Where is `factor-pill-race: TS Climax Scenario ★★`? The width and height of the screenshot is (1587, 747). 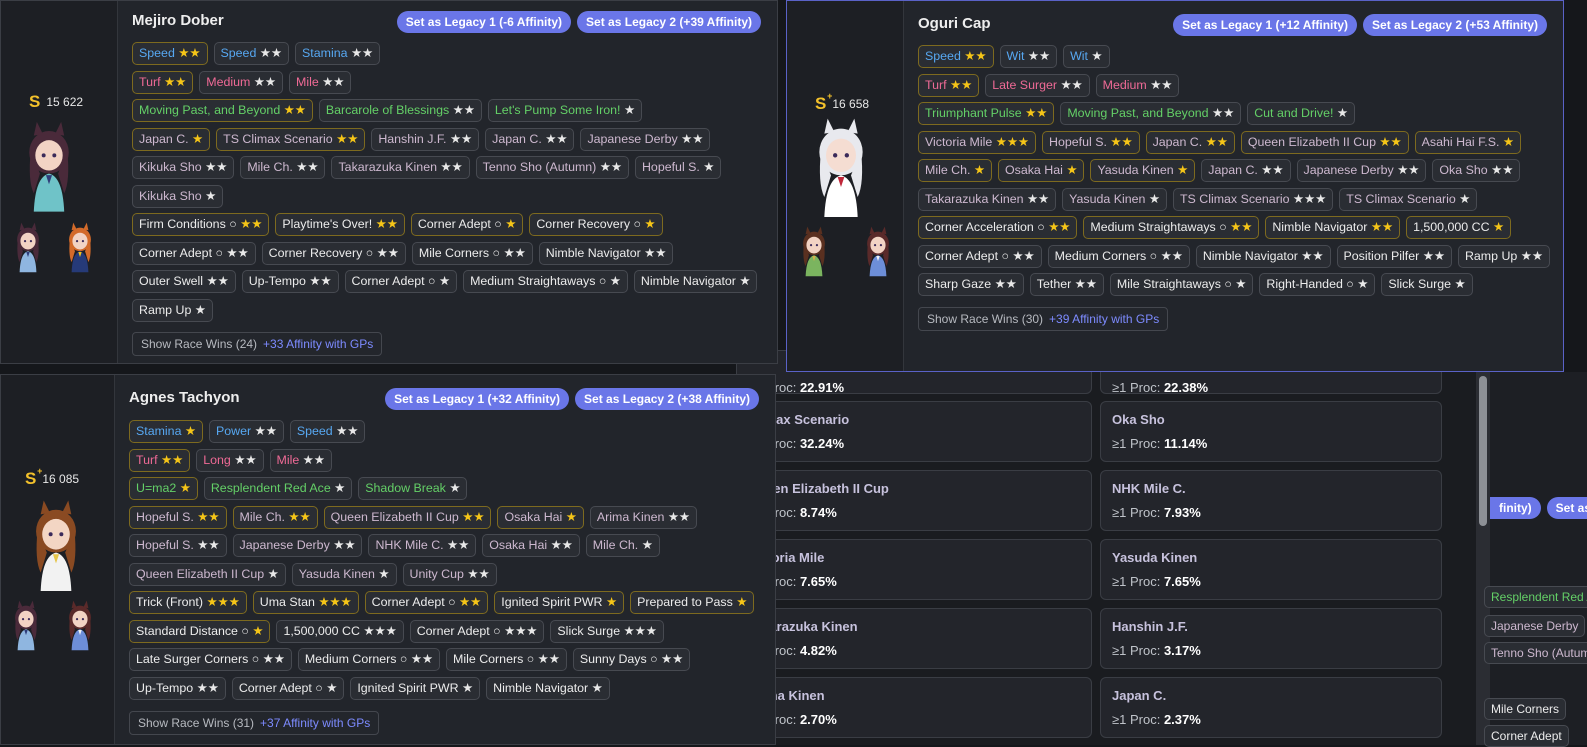
factor-pill-race: TS Climax Scenario ★★ is located at coordinates (291, 139).